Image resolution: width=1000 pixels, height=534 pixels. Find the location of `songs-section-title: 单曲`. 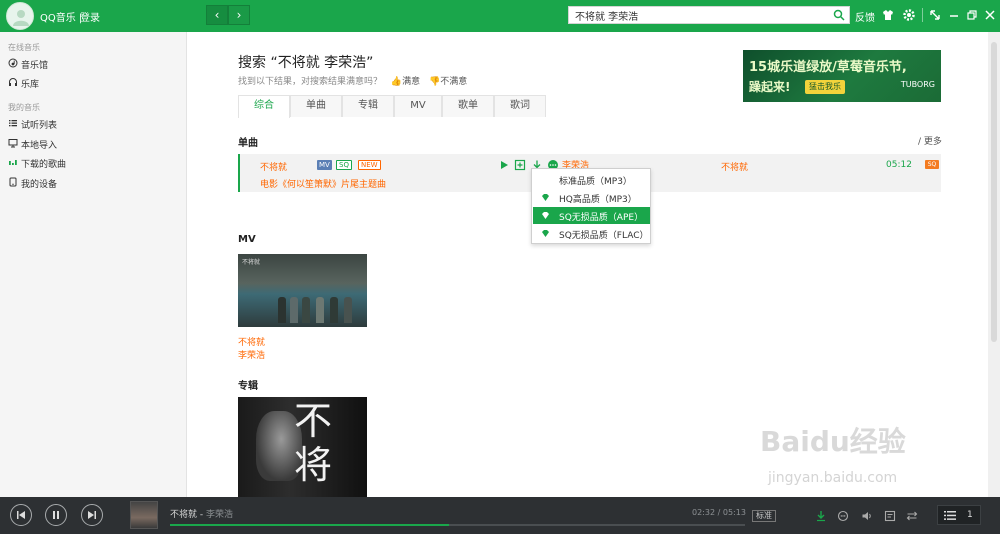

songs-section-title: 单曲 is located at coordinates (248, 143).